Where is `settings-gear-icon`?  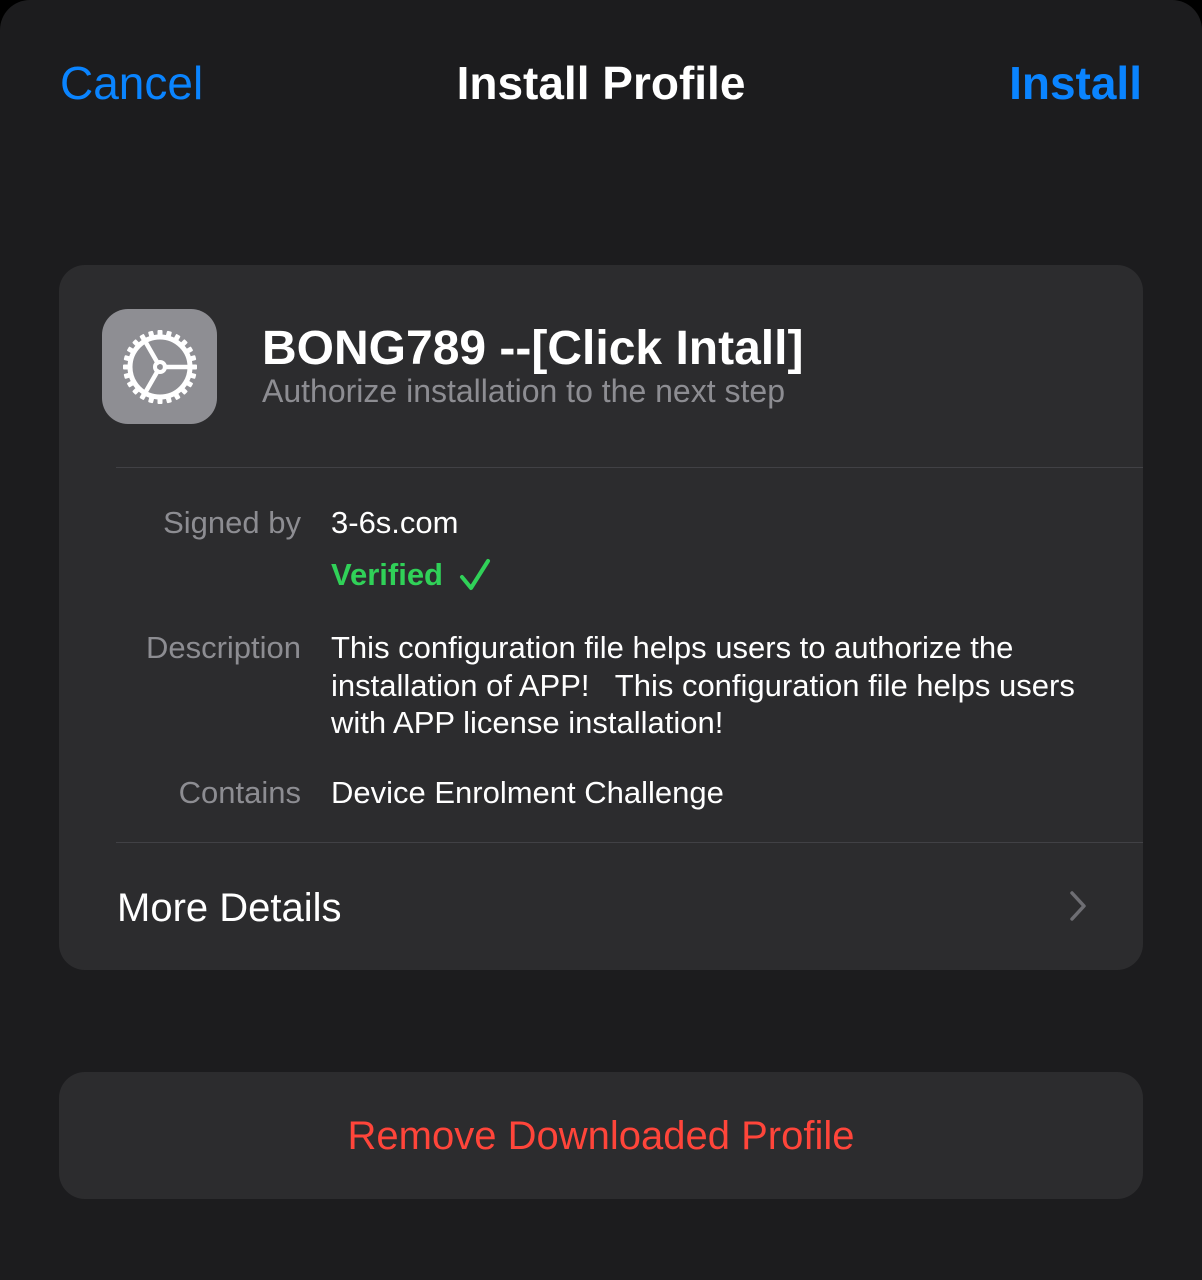 settings-gear-icon is located at coordinates (159, 366).